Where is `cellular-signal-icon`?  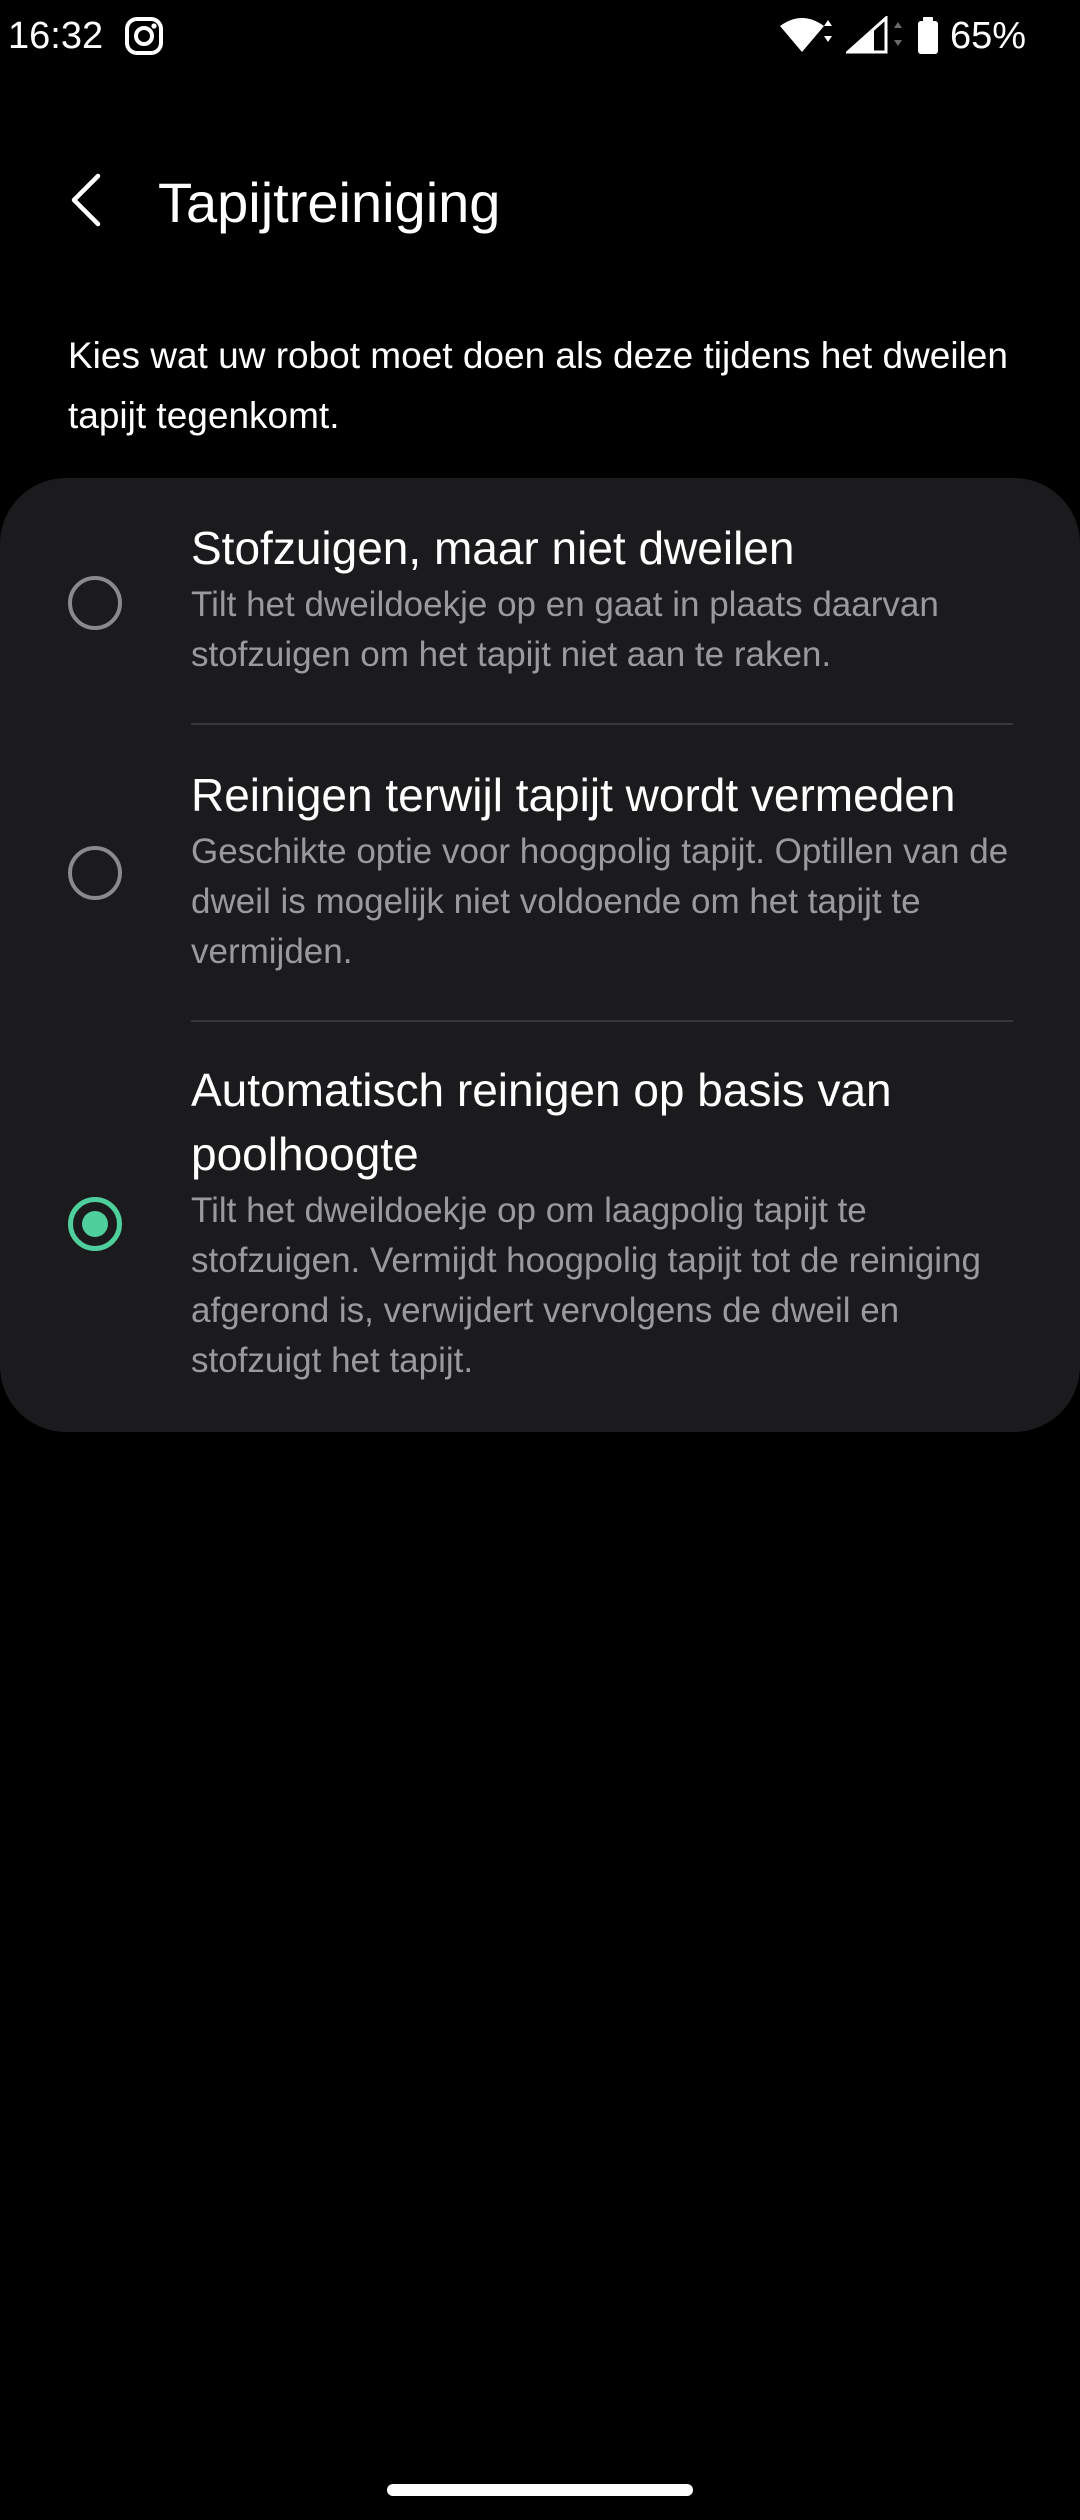
cellular-signal-icon is located at coordinates (875, 36).